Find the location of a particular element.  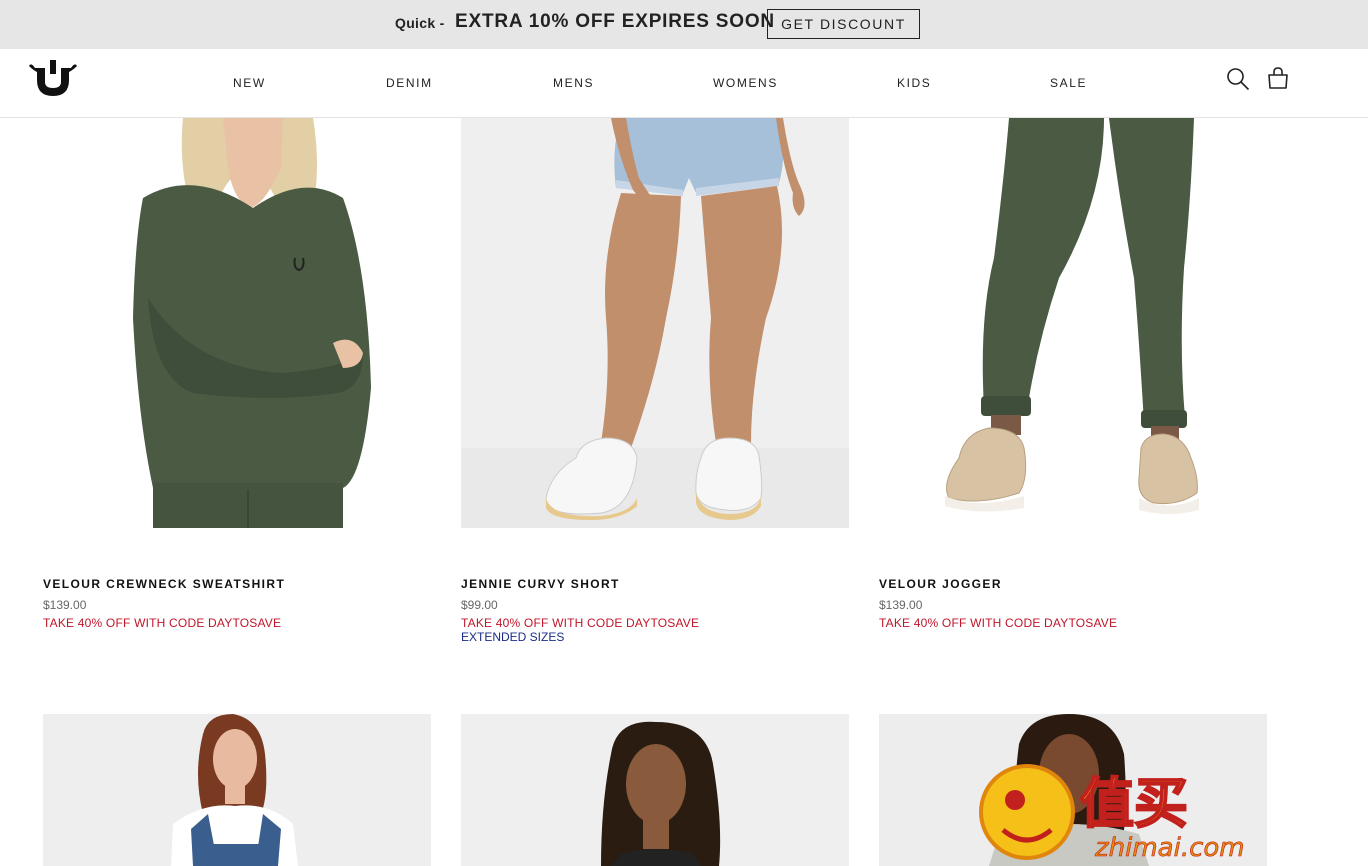

product-image-shorts is located at coordinates (655, 323).